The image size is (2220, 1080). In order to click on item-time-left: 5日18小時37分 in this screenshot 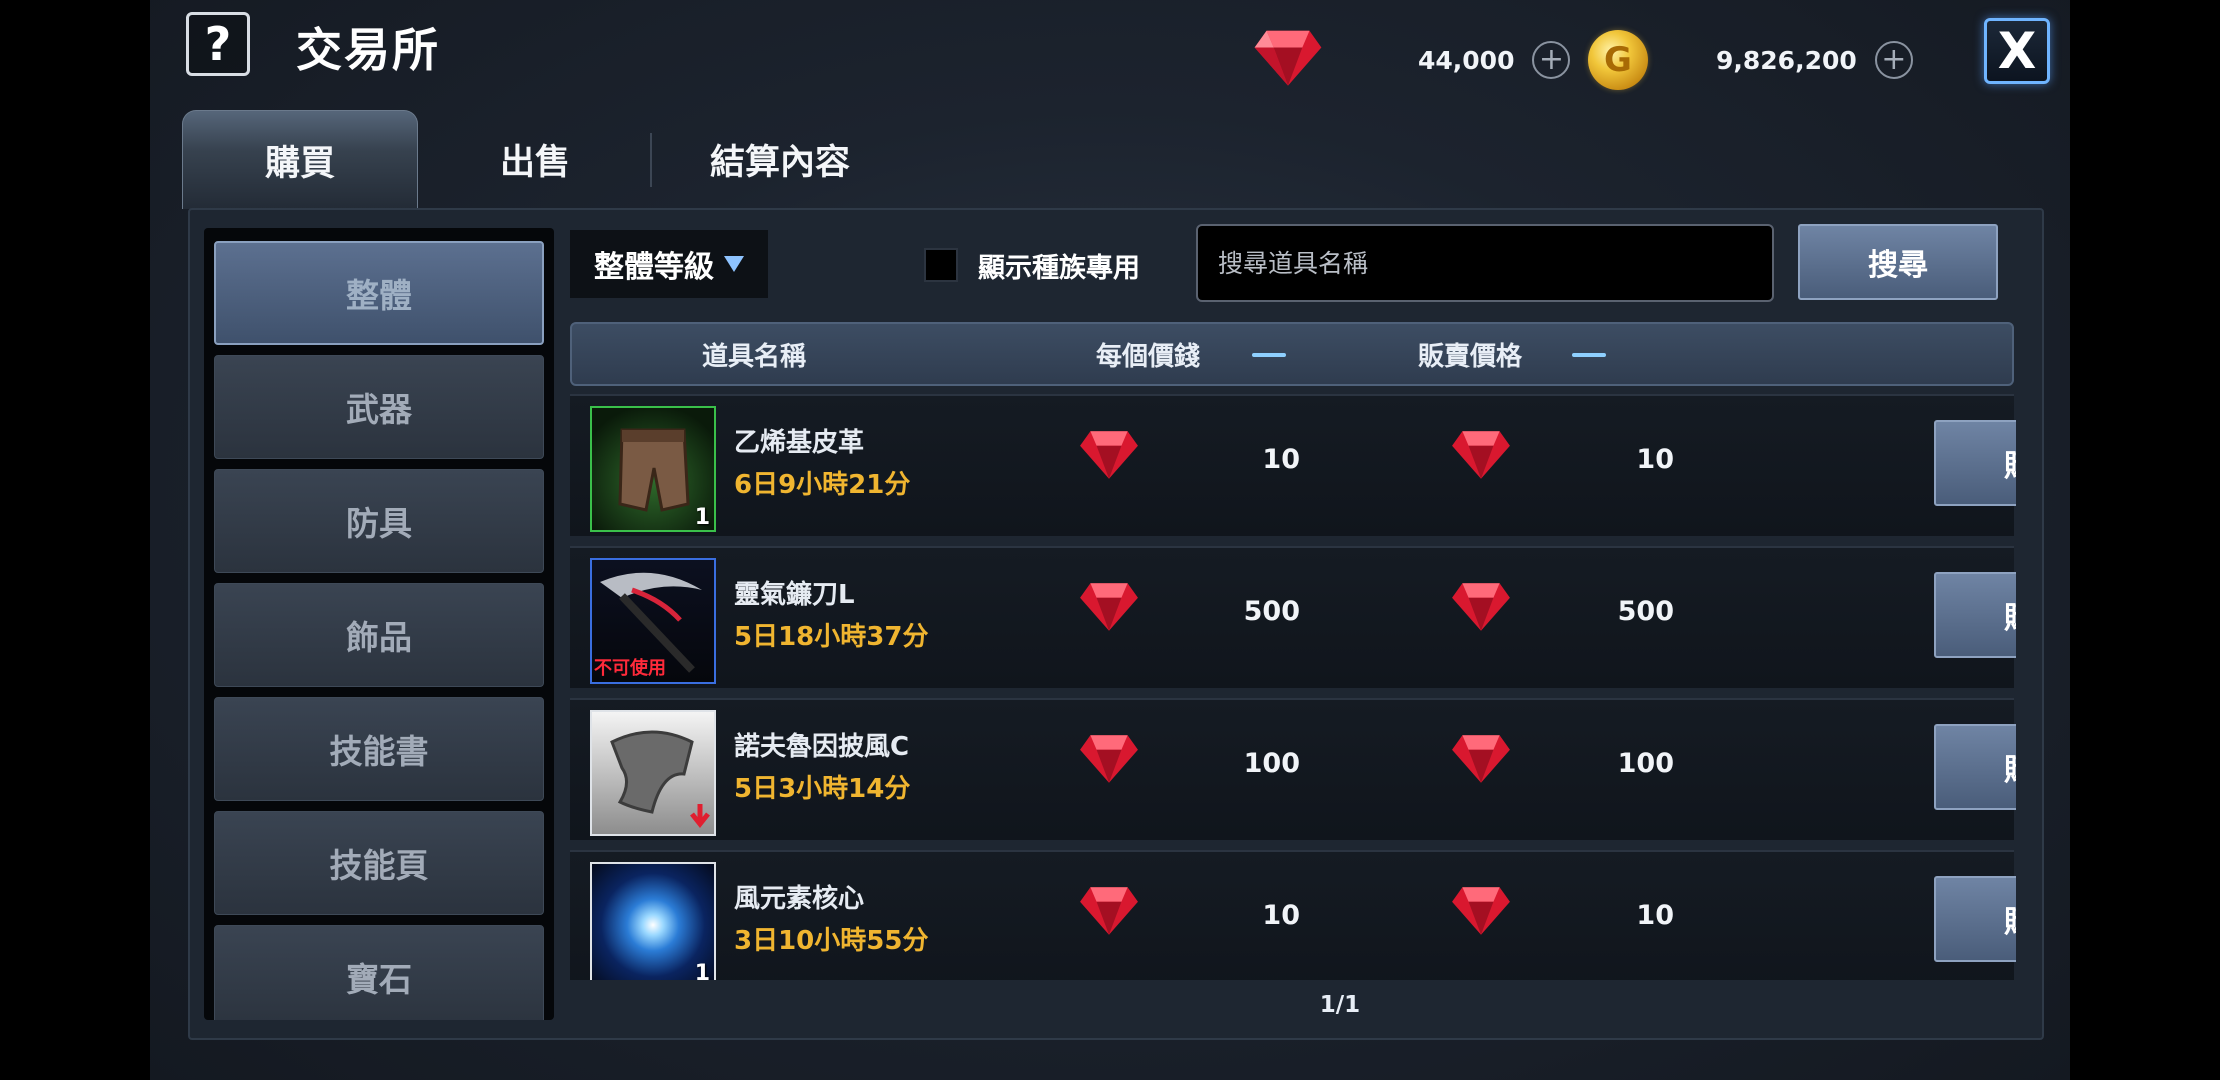, I will do `click(831, 637)`.